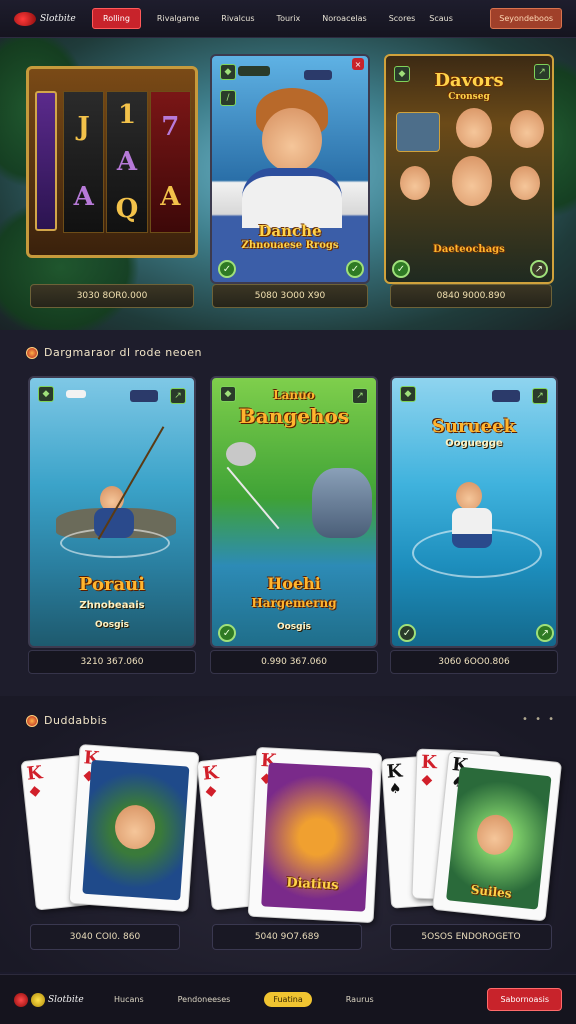 The width and height of the screenshot is (576, 1024). Describe the element at coordinates (469, 169) in the screenshot. I see `game-card-davors: ◆ ↗ Davors Cronseg Daeteochags ✓ ↗` at that location.